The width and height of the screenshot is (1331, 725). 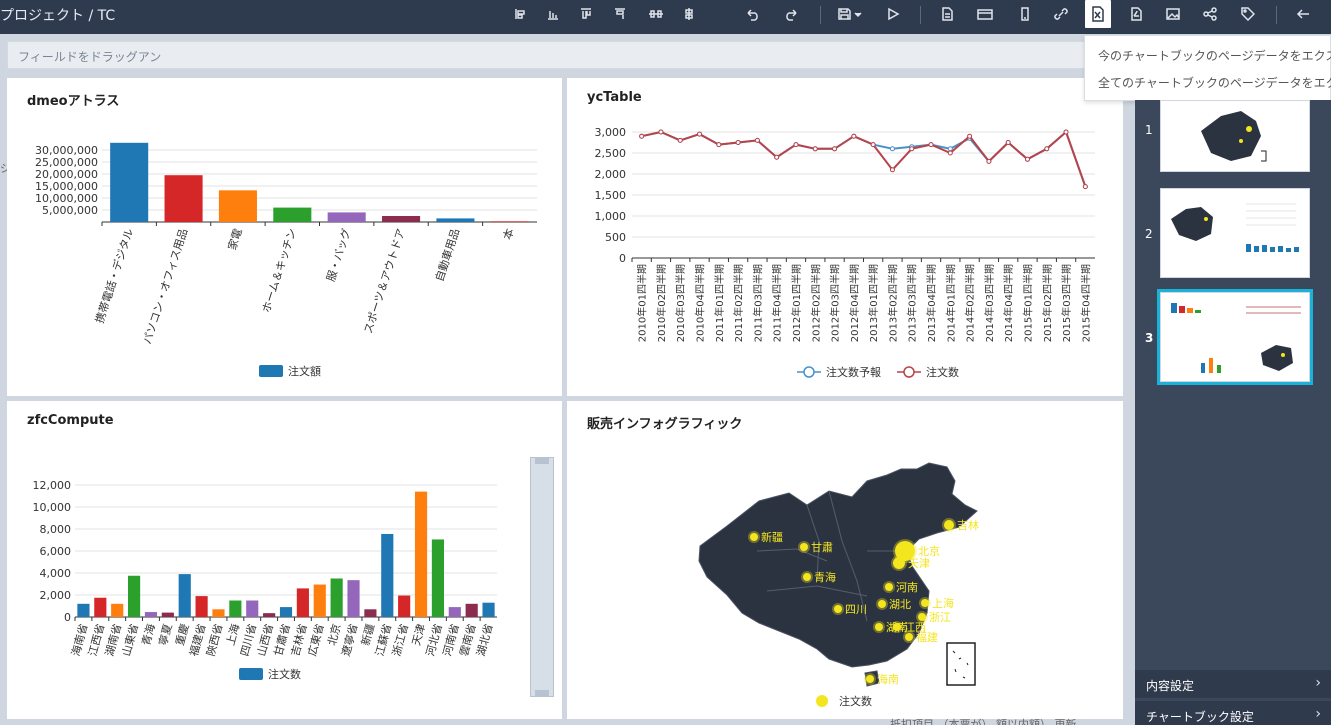 What do you see at coordinates (58, 16) in the screenshot?
I see `breadcrumb: プロジェクト / TC` at bounding box center [58, 16].